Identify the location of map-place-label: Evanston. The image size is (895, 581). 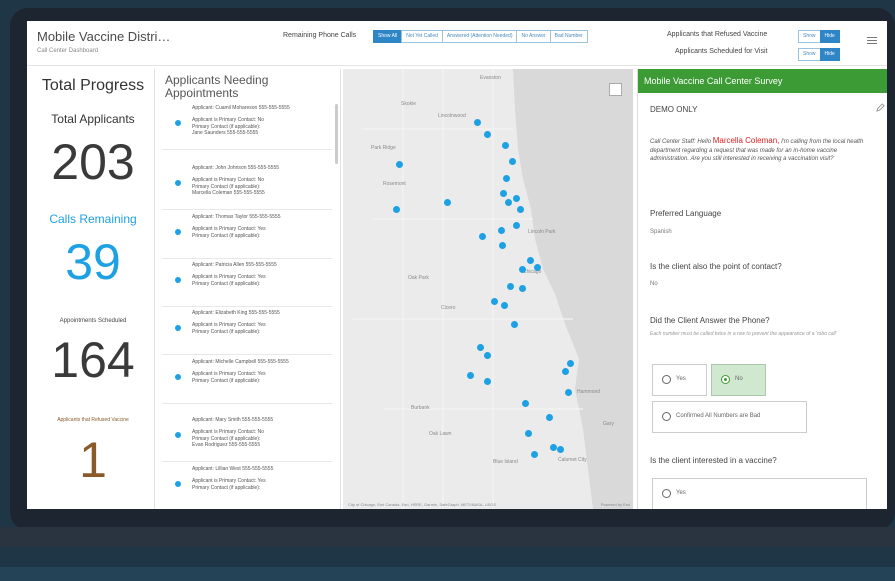
(490, 78).